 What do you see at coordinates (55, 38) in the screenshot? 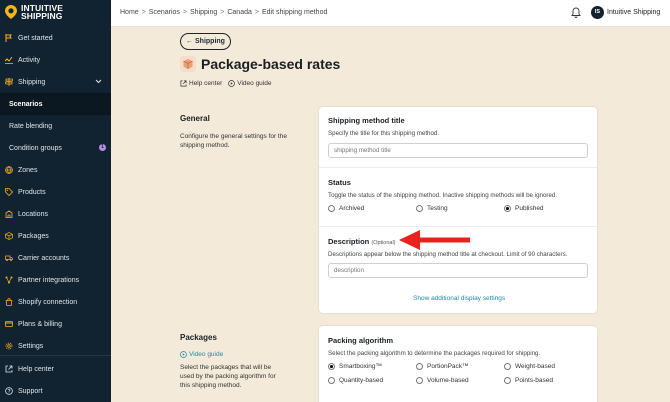
I see `sidebar-item-get-started: Get started` at bounding box center [55, 38].